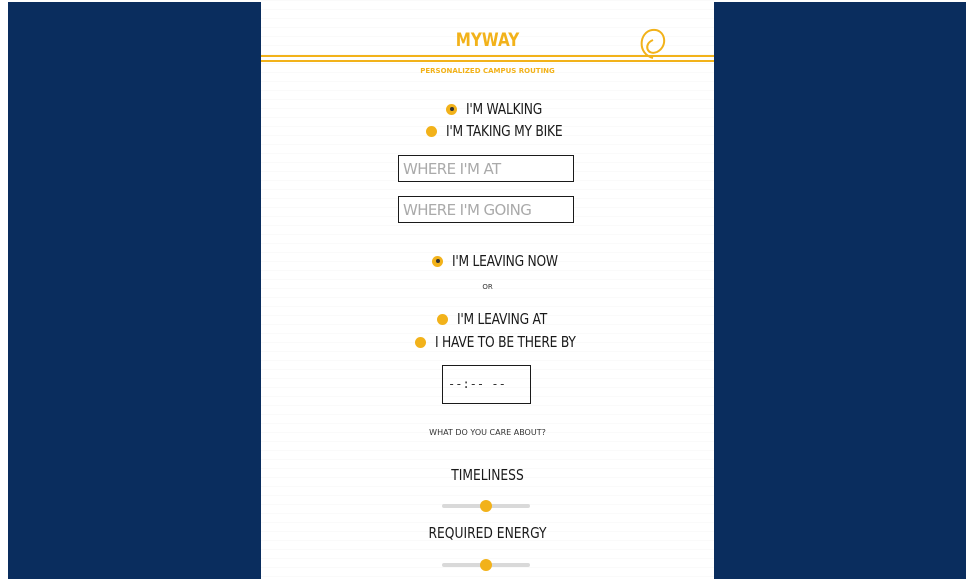 This screenshot has height=579, width=966. What do you see at coordinates (505, 342) in the screenshot?
I see `radio-arrive-by-label: I HAVE TO BE THERE BY` at bounding box center [505, 342].